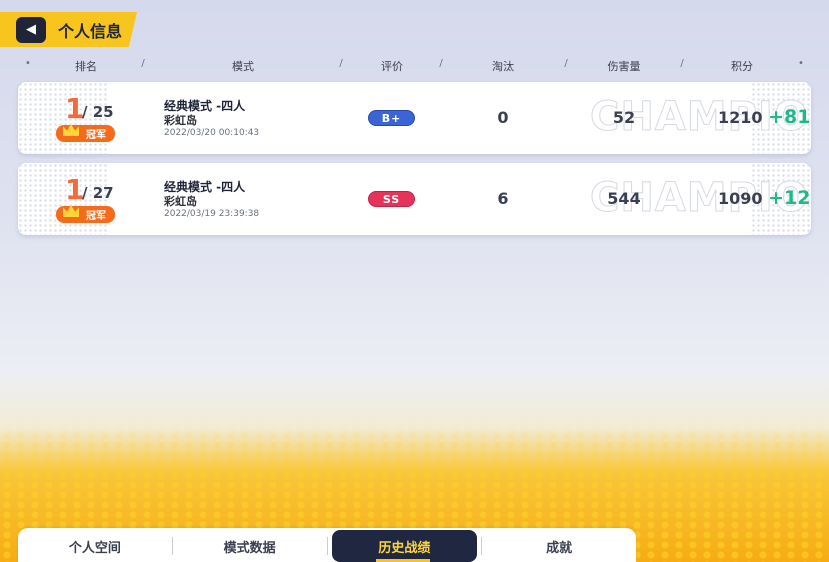  What do you see at coordinates (212, 214) in the screenshot?
I see `match-datetime: 2022/03/19 23:39:38` at bounding box center [212, 214].